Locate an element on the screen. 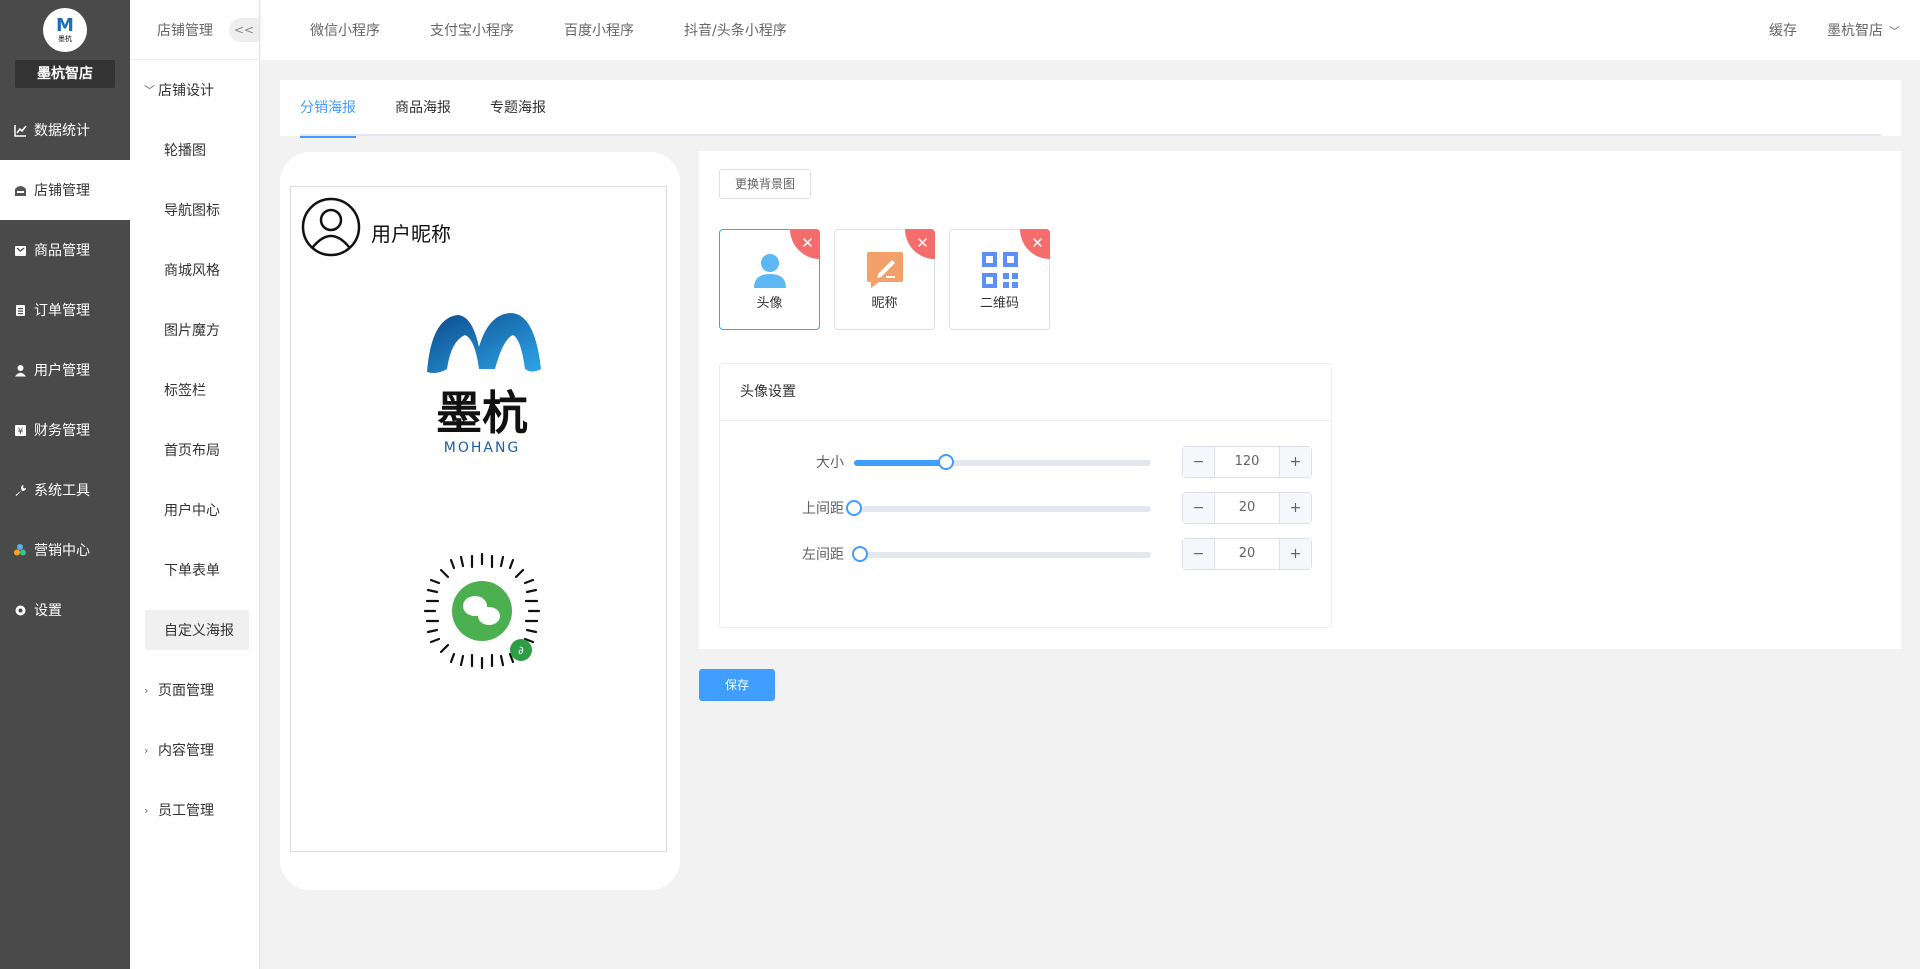 The image size is (1920, 969). sidebar-item-marketing: 营销中心 is located at coordinates (65, 550).